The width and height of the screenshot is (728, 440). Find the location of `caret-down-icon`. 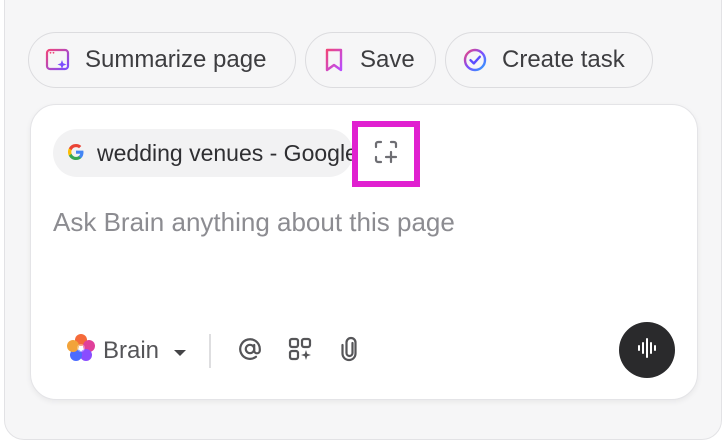

caret-down-icon is located at coordinates (180, 351).